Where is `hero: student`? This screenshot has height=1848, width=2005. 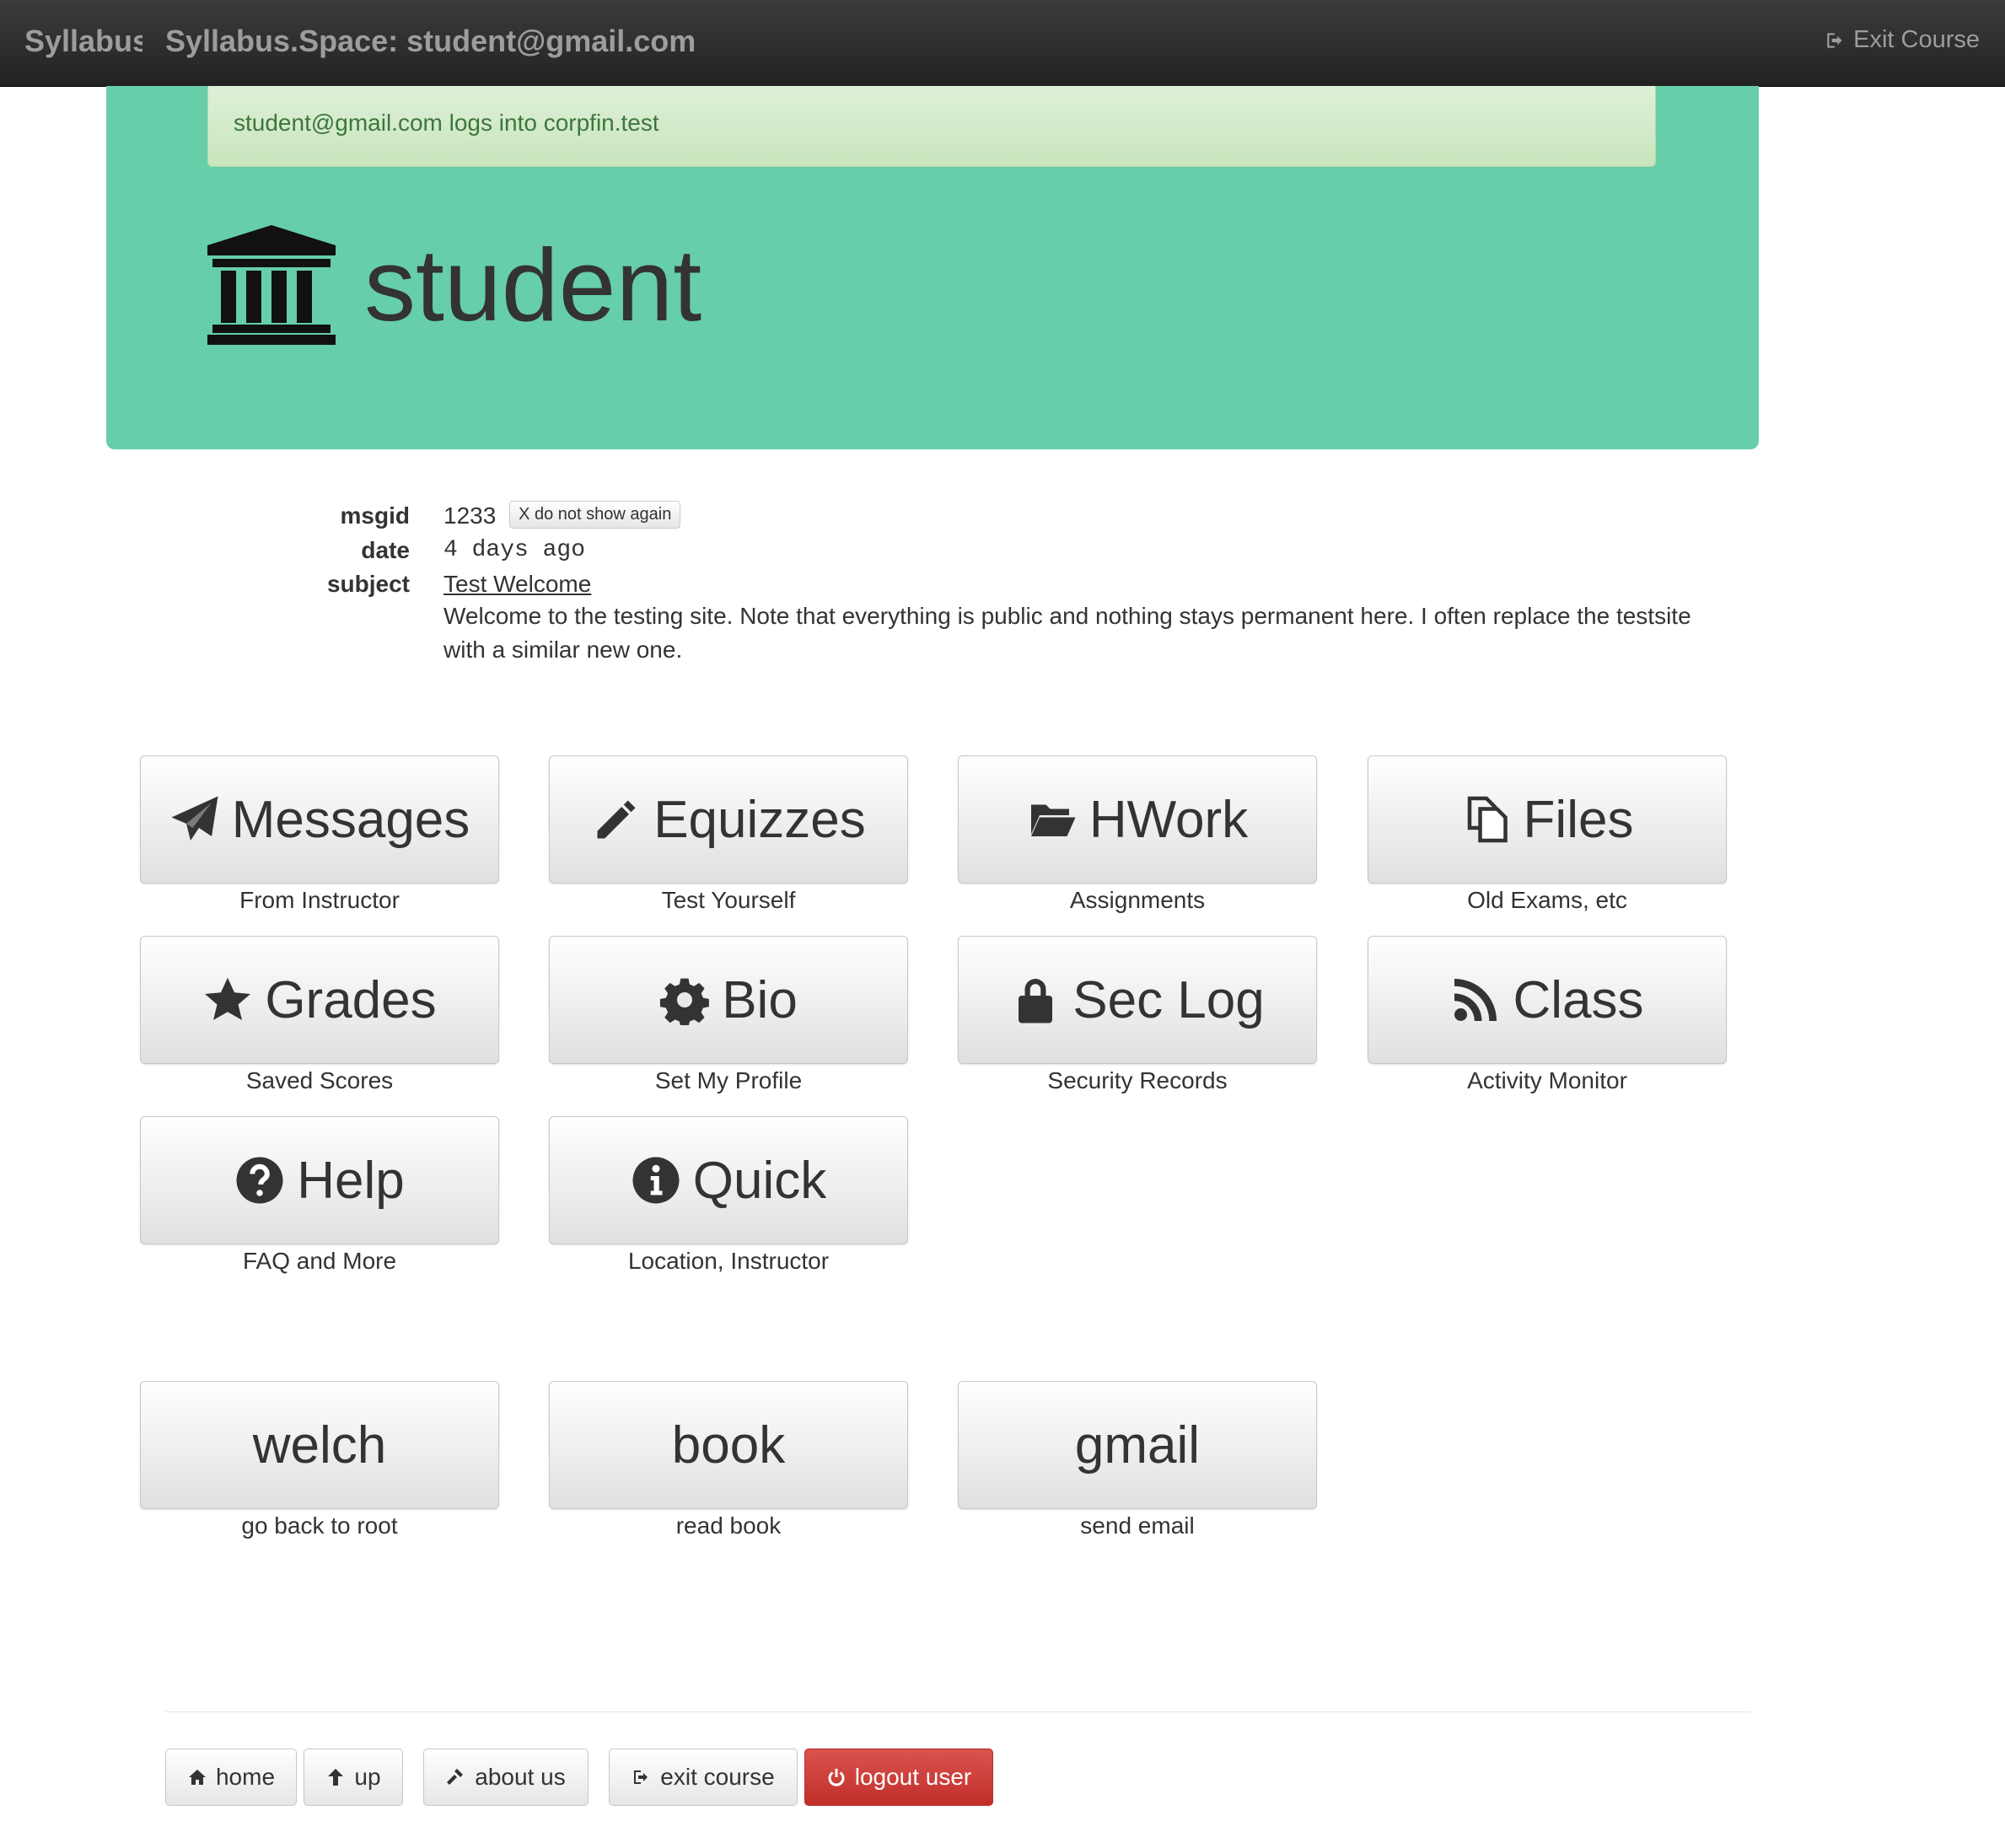
hero: student is located at coordinates (454, 285).